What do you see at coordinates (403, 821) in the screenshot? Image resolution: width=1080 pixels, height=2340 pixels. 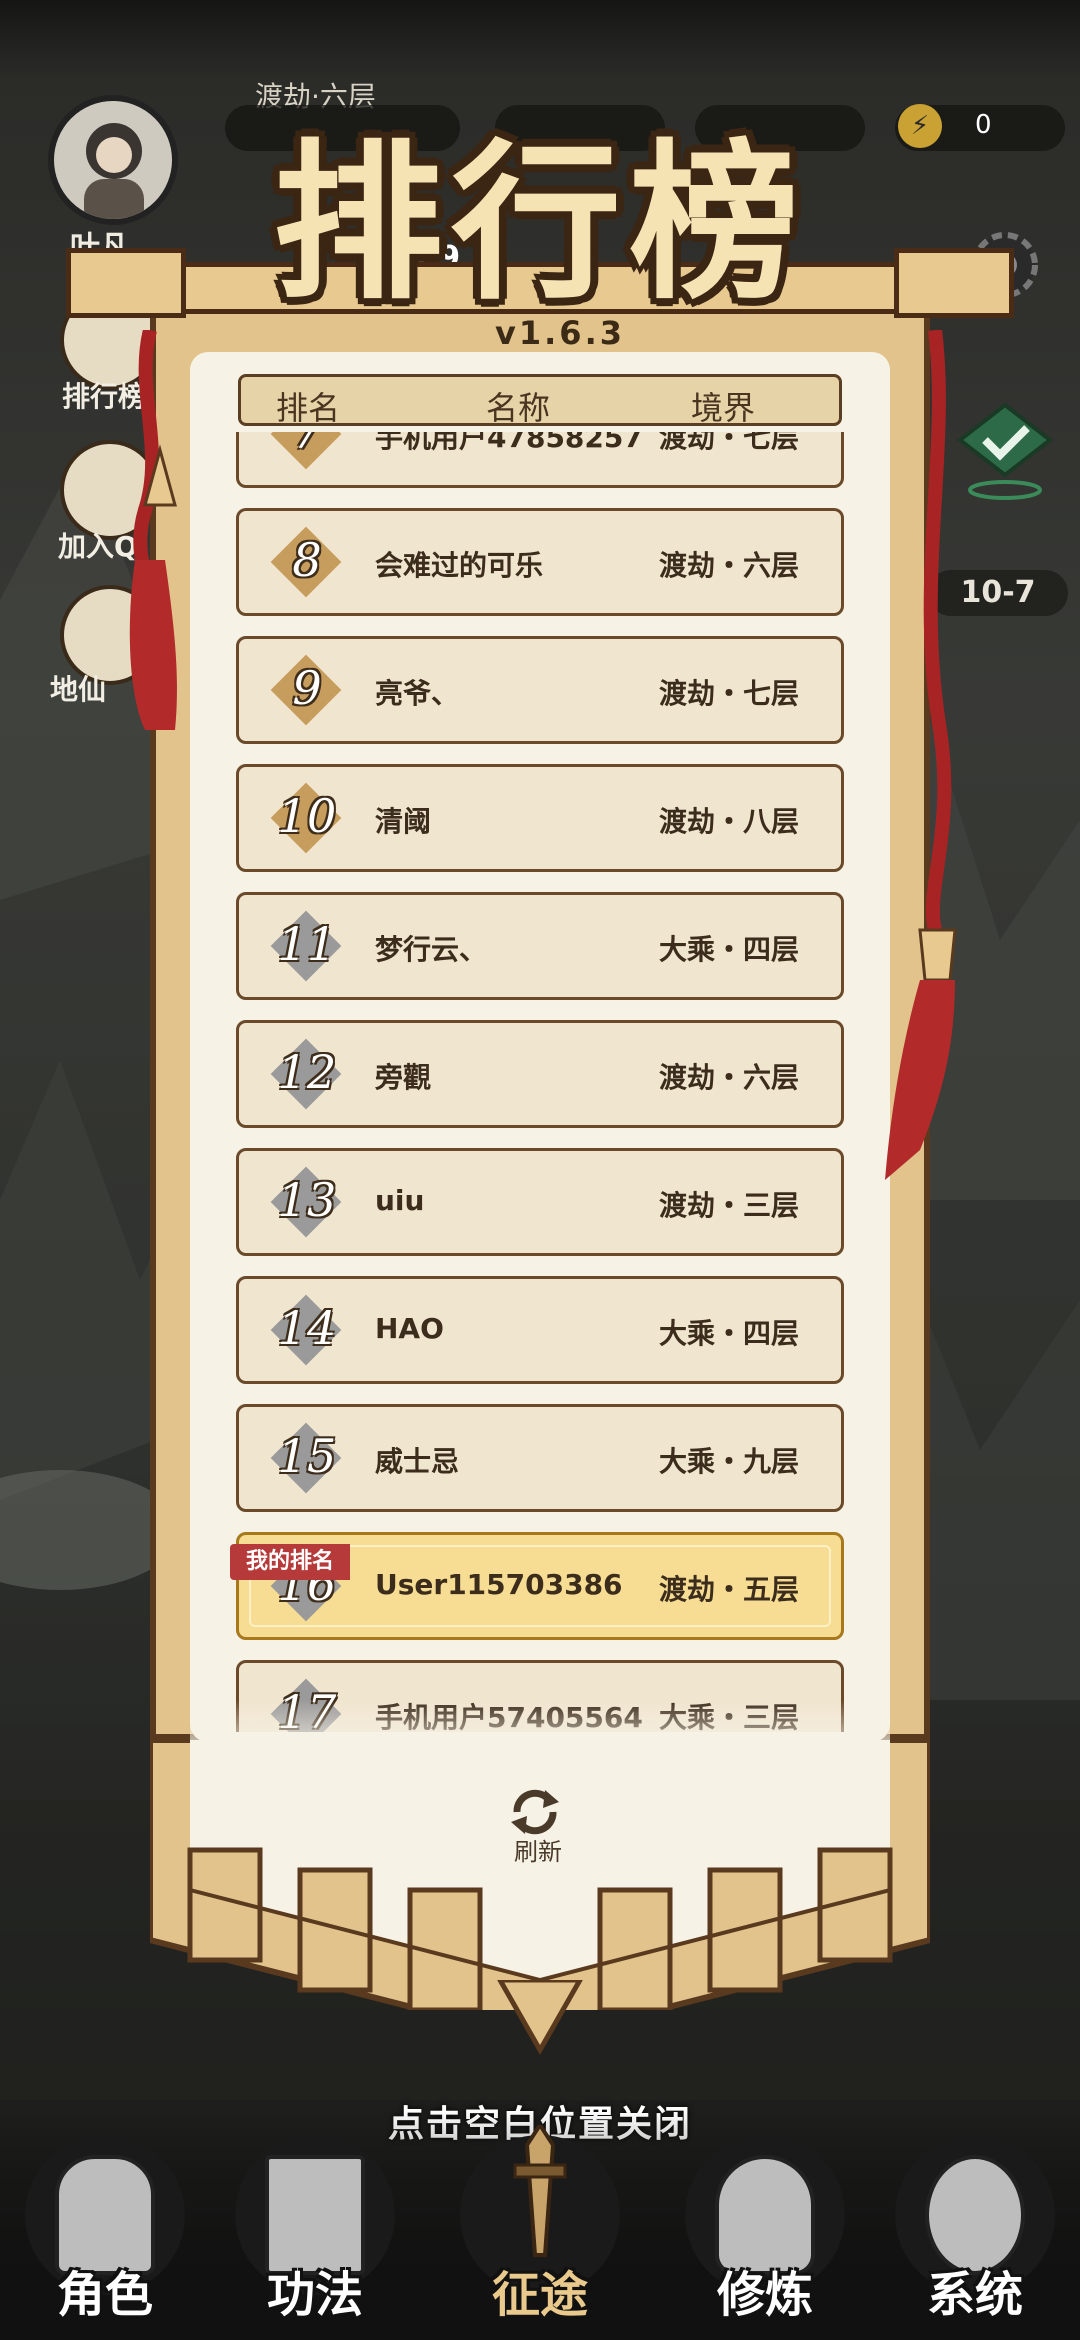 I see `player-name-cell: 清阈` at bounding box center [403, 821].